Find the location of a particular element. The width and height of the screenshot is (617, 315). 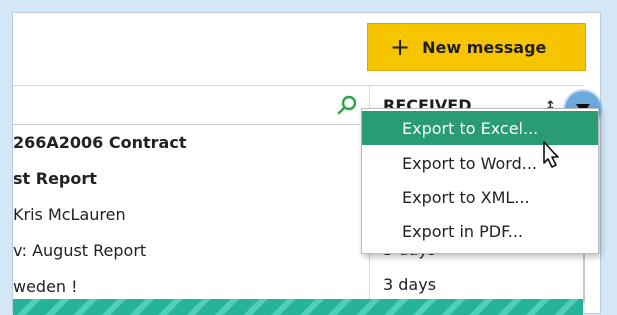

table-row: v: August Report is located at coordinates (191, 250).